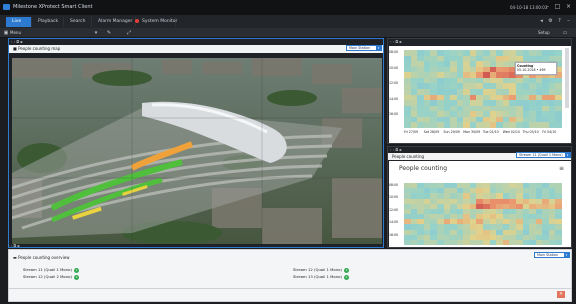 This screenshot has height=304, width=576. I want to click on hamburger-menu-icon: ≡, so click(561, 168).